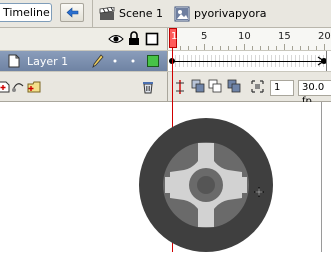 The width and height of the screenshot is (331, 253). Describe the element at coordinates (48, 61) in the screenshot. I see `layer-name: Layer 1` at that location.